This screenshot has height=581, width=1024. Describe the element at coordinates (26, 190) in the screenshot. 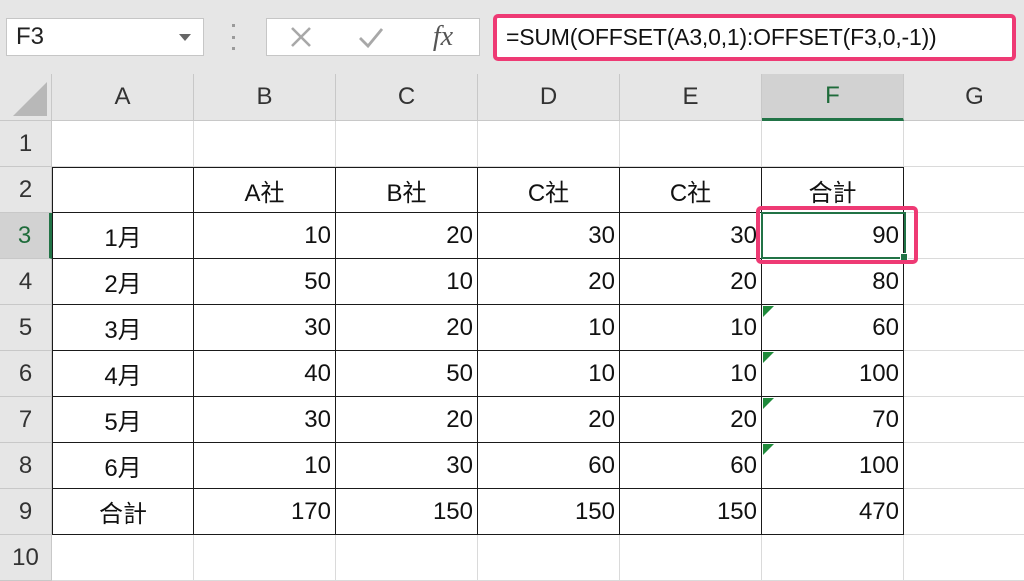

I see `row-header-2: 2` at that location.